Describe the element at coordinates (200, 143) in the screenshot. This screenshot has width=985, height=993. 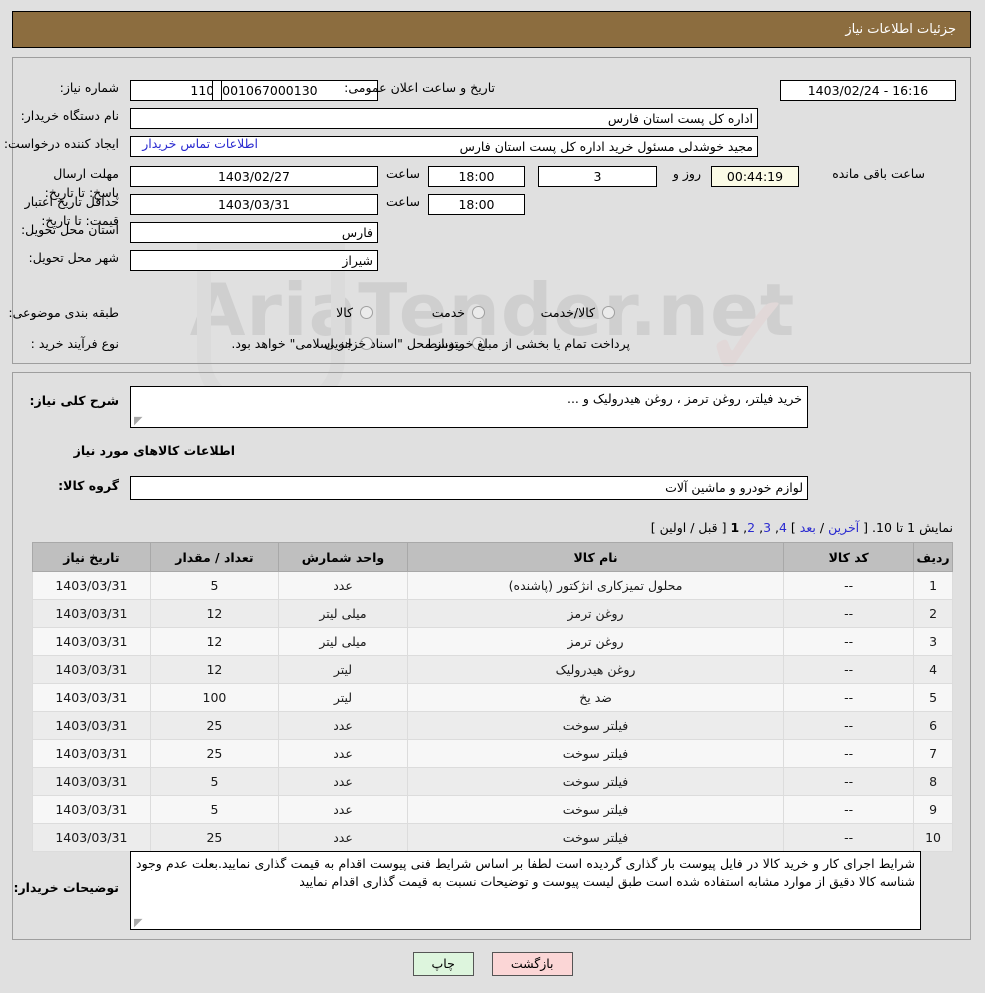
I see `buyer-contact-link: اطلاعات تماس خریدار` at that location.